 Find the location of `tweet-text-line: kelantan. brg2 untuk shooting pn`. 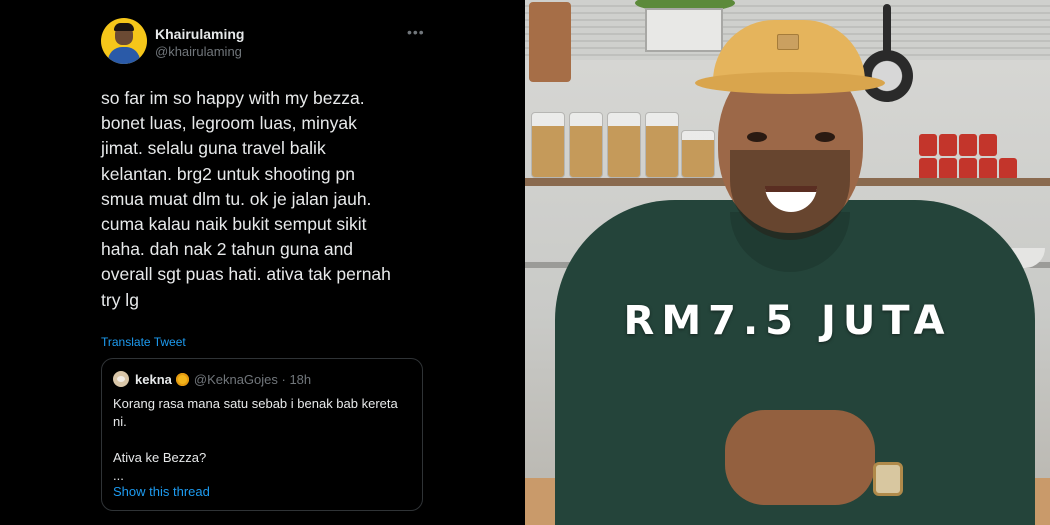

tweet-text-line: kelantan. brg2 untuk shooting pn is located at coordinates (228, 173).